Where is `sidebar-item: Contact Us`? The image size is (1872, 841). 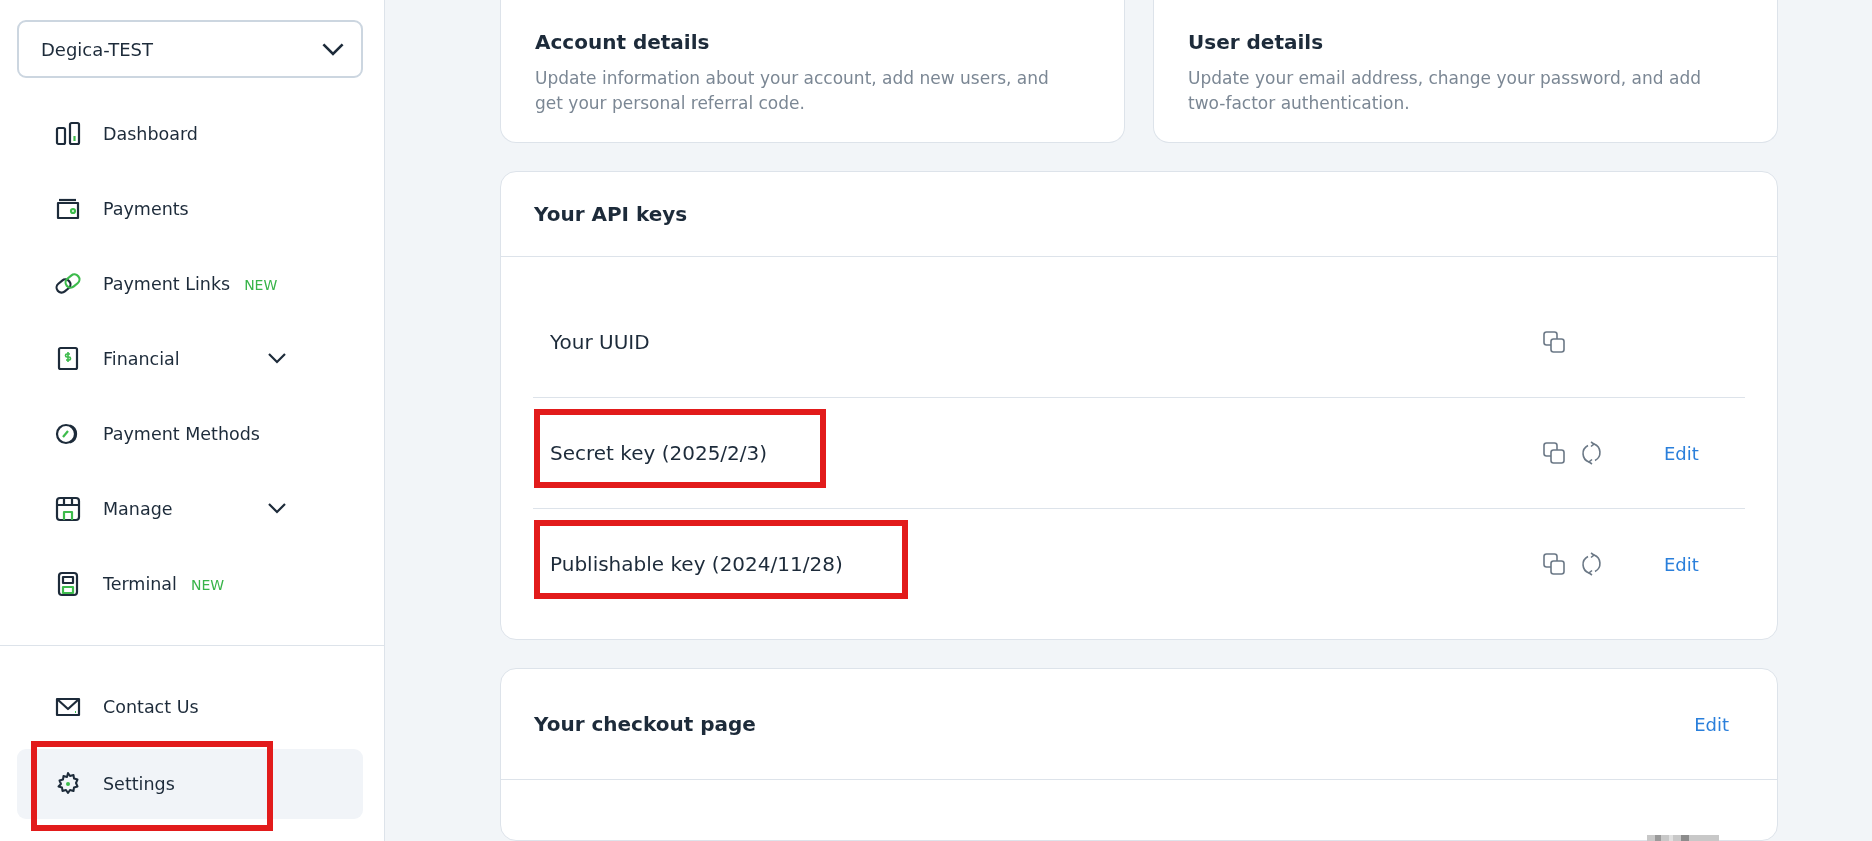
sidebar-item: Contact Us is located at coordinates (190, 707).